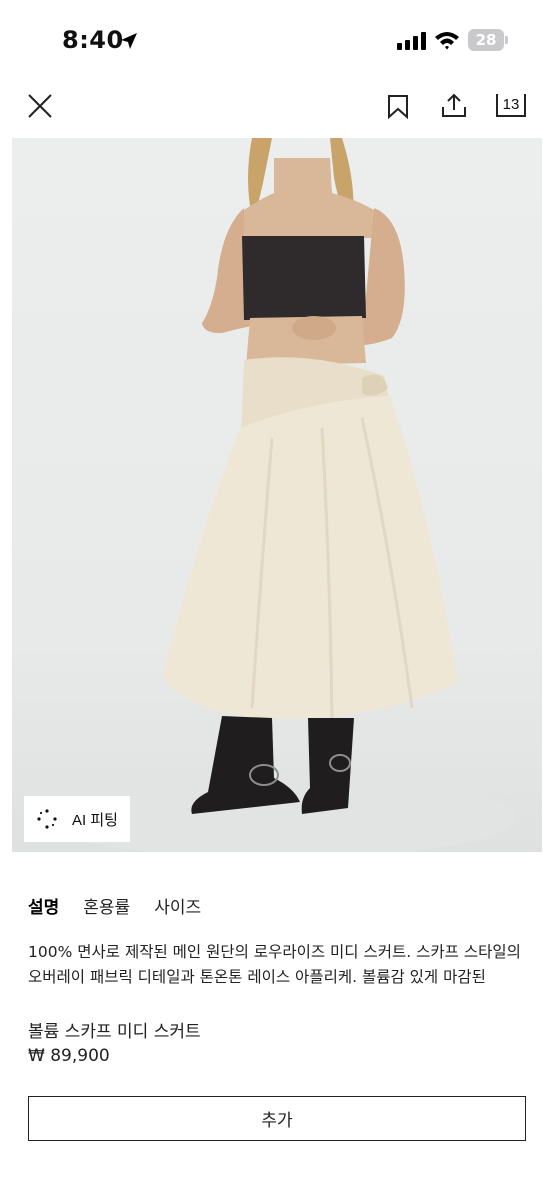  I want to click on tab-composition: 혼용률, so click(106, 905).